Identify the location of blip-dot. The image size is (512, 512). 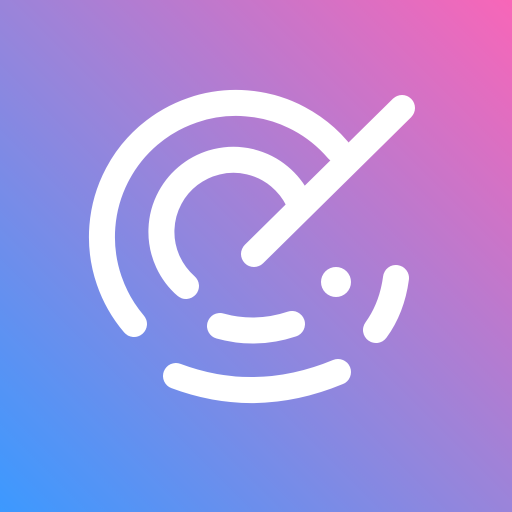
(336, 282).